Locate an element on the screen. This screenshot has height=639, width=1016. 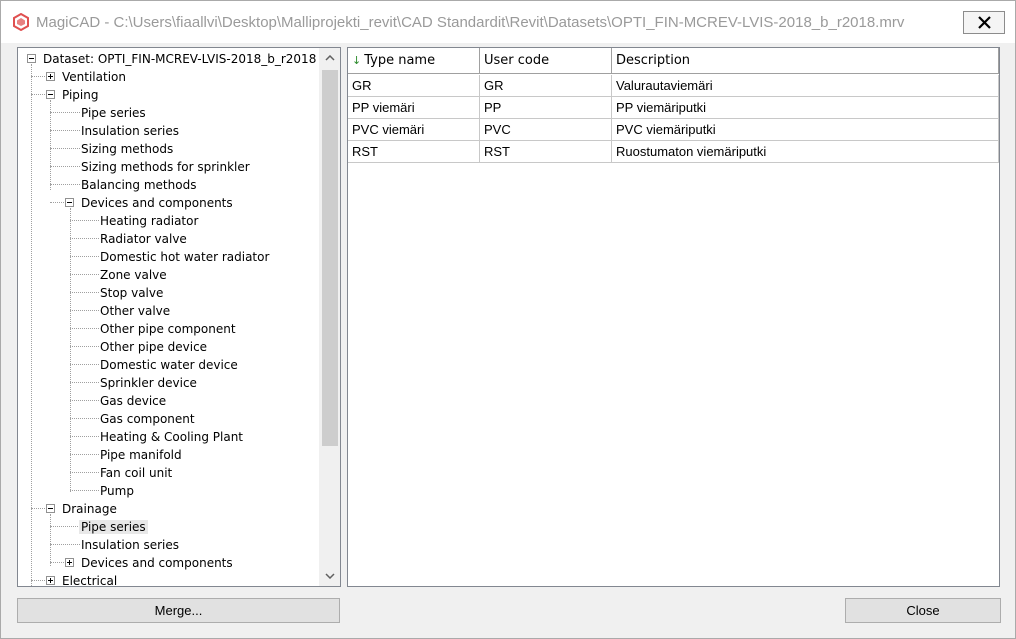
cell-type-name: GR is located at coordinates (414, 86).